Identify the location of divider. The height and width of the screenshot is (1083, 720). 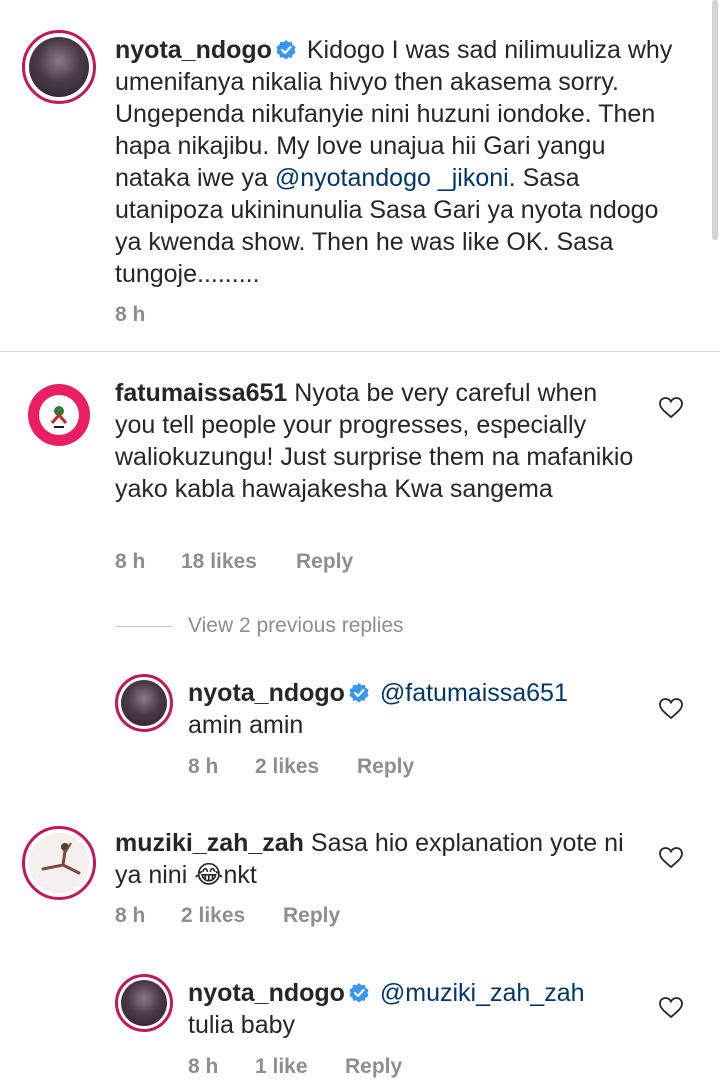
(360, 351).